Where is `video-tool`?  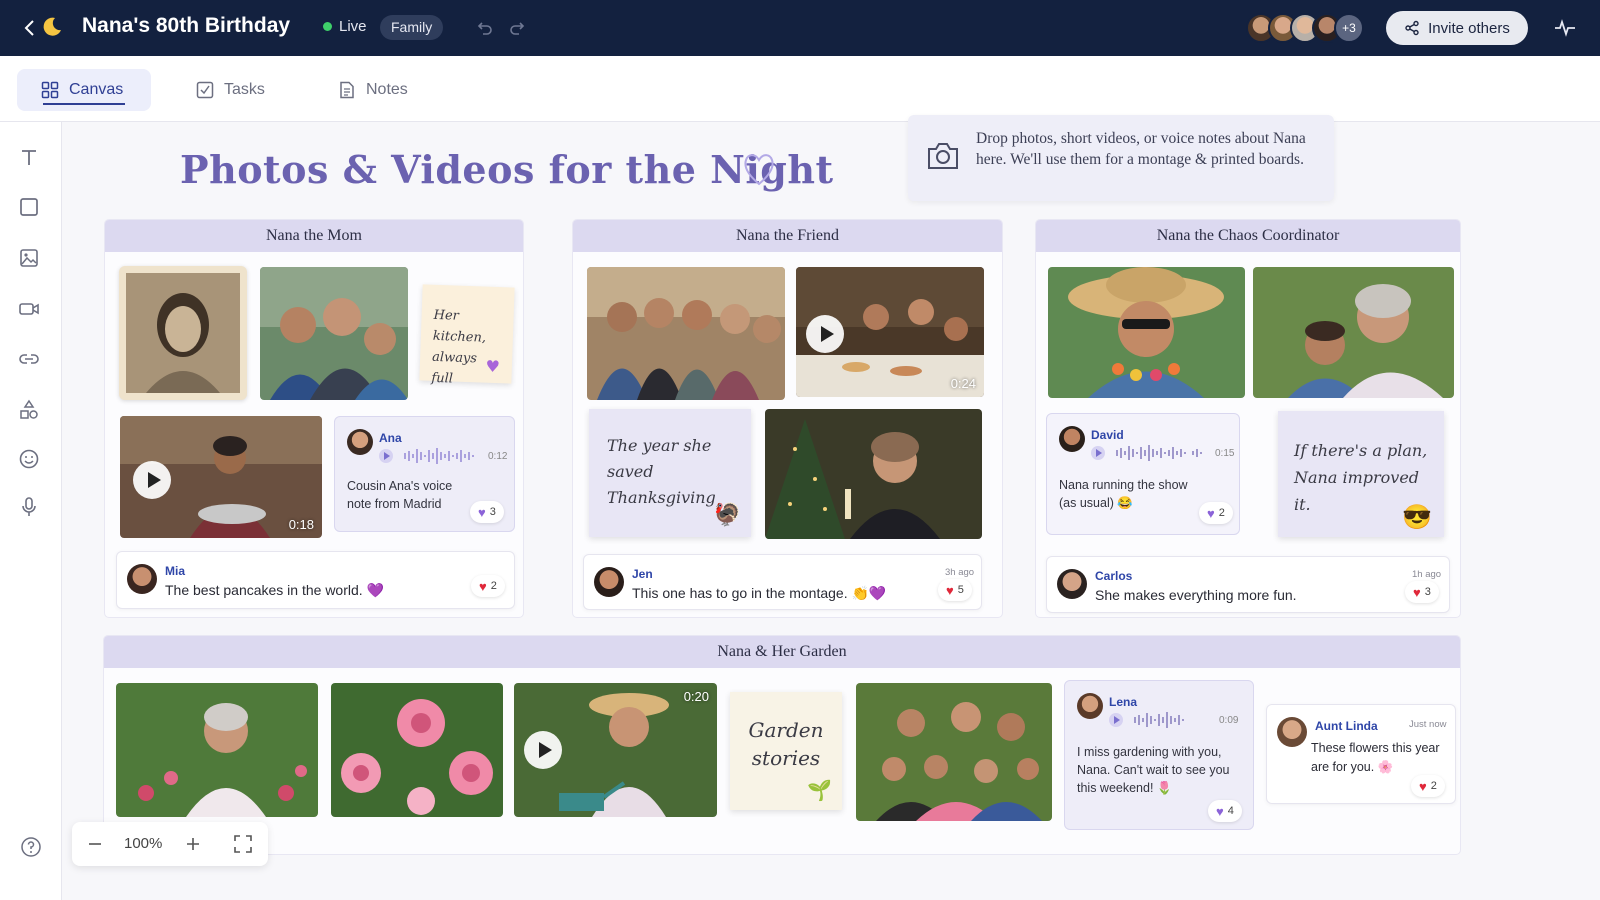 video-tool is located at coordinates (31, 311).